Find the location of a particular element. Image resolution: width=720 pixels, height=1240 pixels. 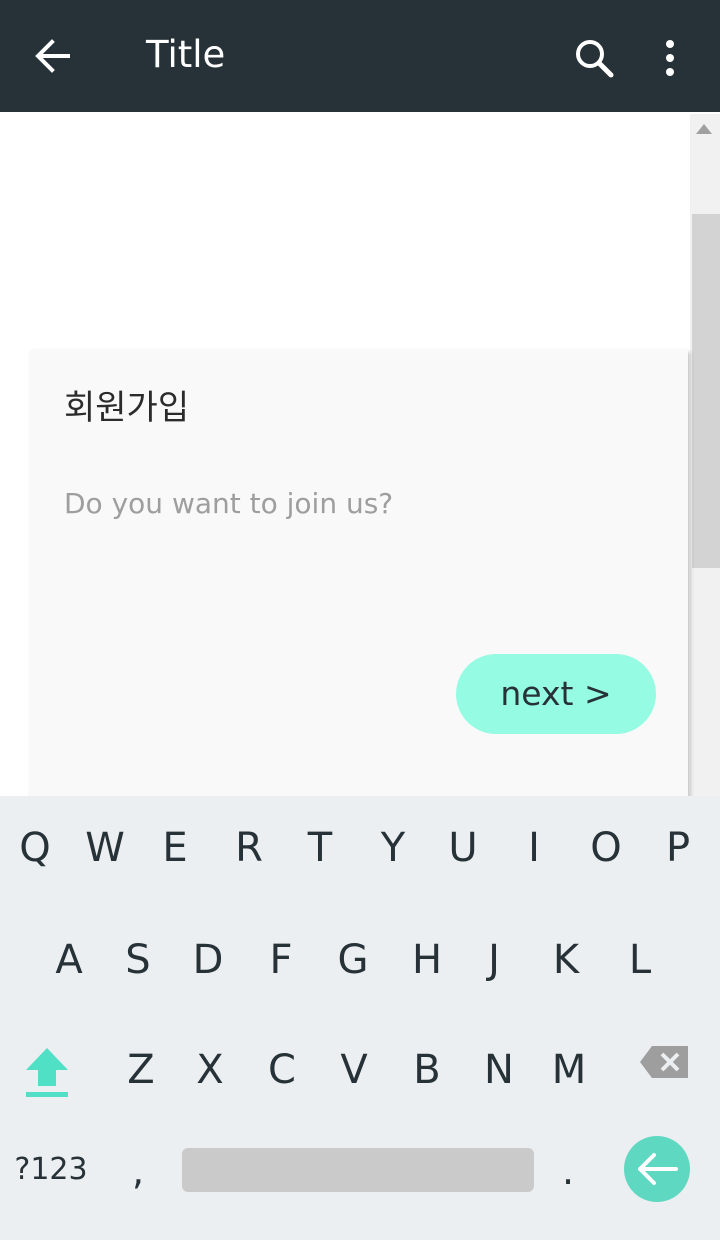

backspace-icon is located at coordinates (664, 1062).